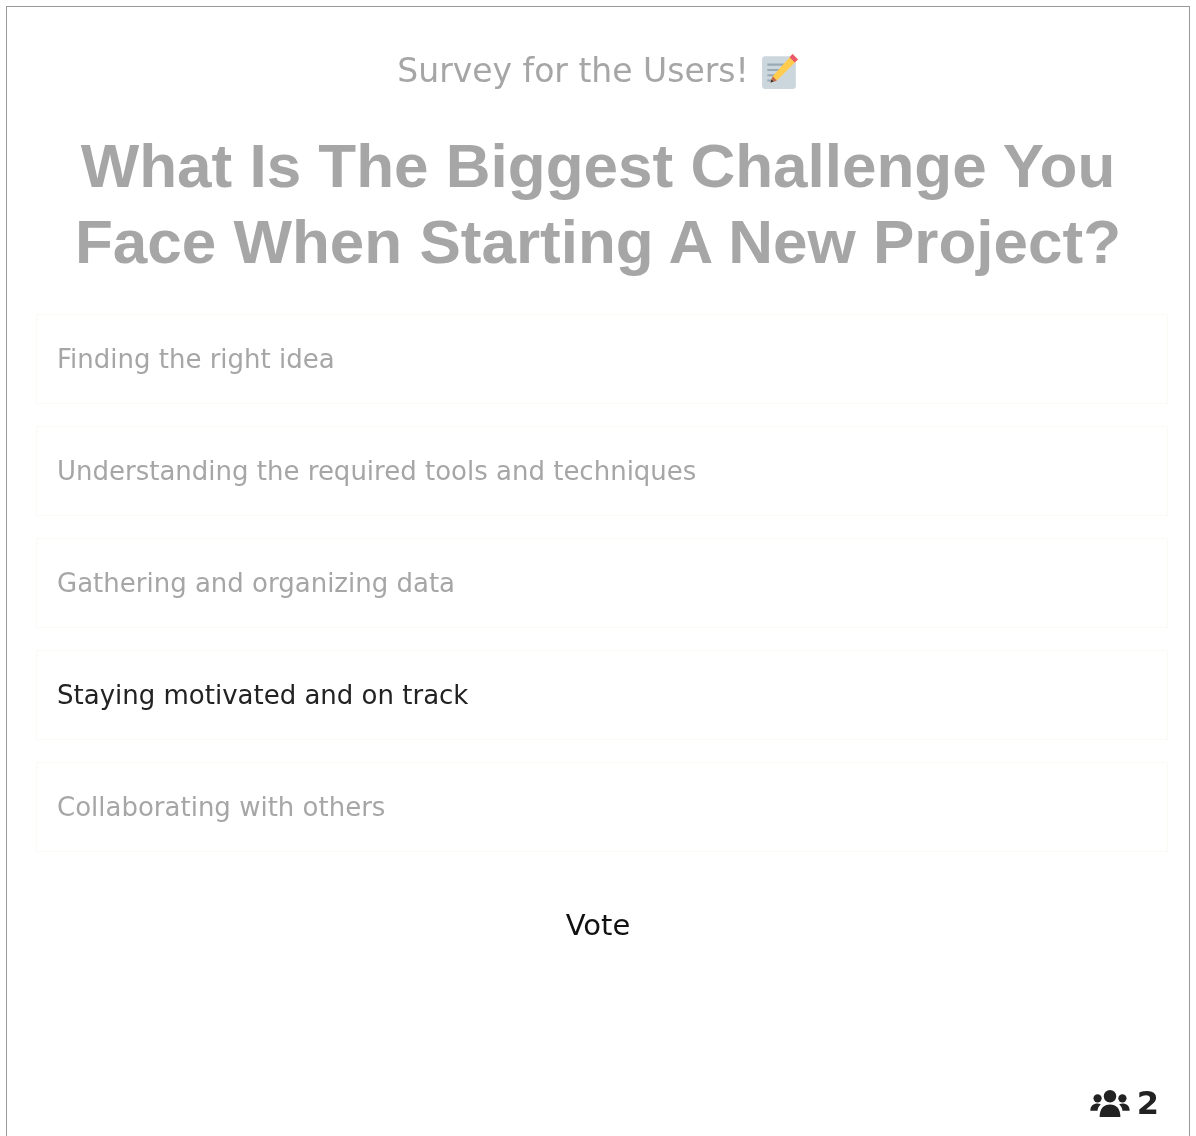  What do you see at coordinates (598, 204) in the screenshot?
I see `survey-question: What Is The Biggest Challenge You Face When Starting A New Project?` at bounding box center [598, 204].